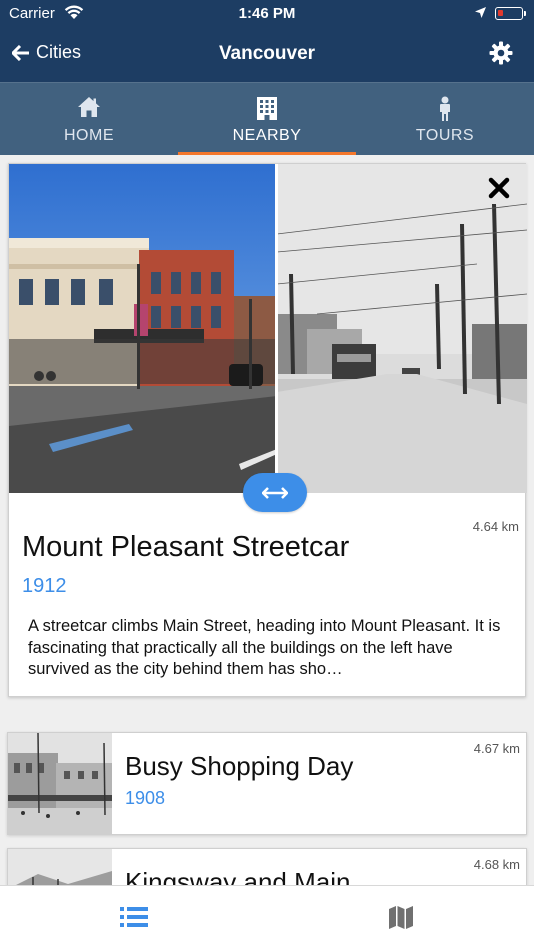 The width and height of the screenshot is (534, 950). What do you see at coordinates (44, 586) in the screenshot?
I see `featured-year: 1912` at bounding box center [44, 586].